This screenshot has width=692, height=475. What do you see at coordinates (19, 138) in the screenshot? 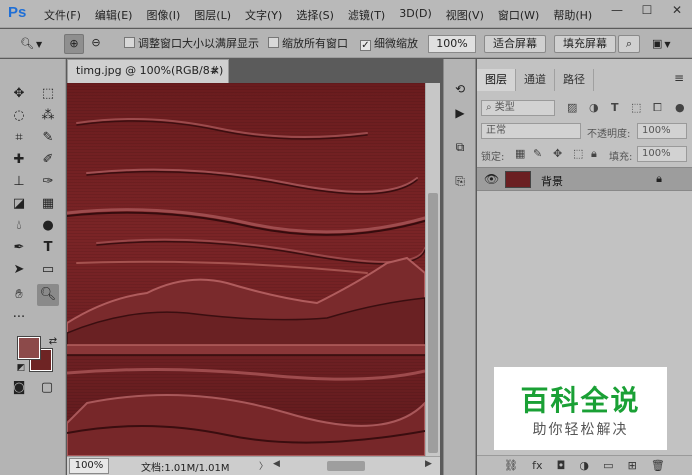
I see `crop-tool-icon: ⌗` at bounding box center [19, 138].